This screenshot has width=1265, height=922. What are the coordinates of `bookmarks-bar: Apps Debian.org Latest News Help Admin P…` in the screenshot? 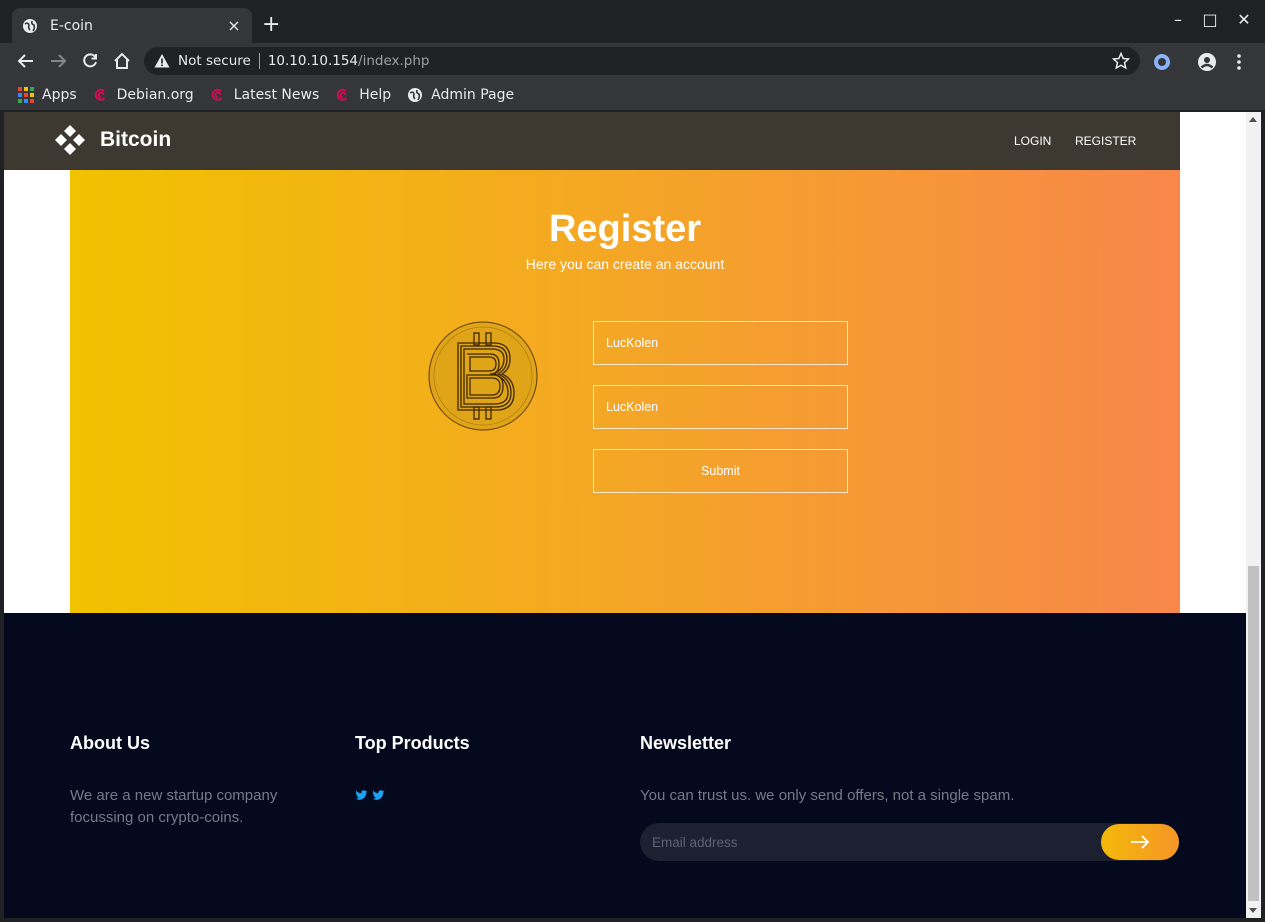 It's located at (632, 95).